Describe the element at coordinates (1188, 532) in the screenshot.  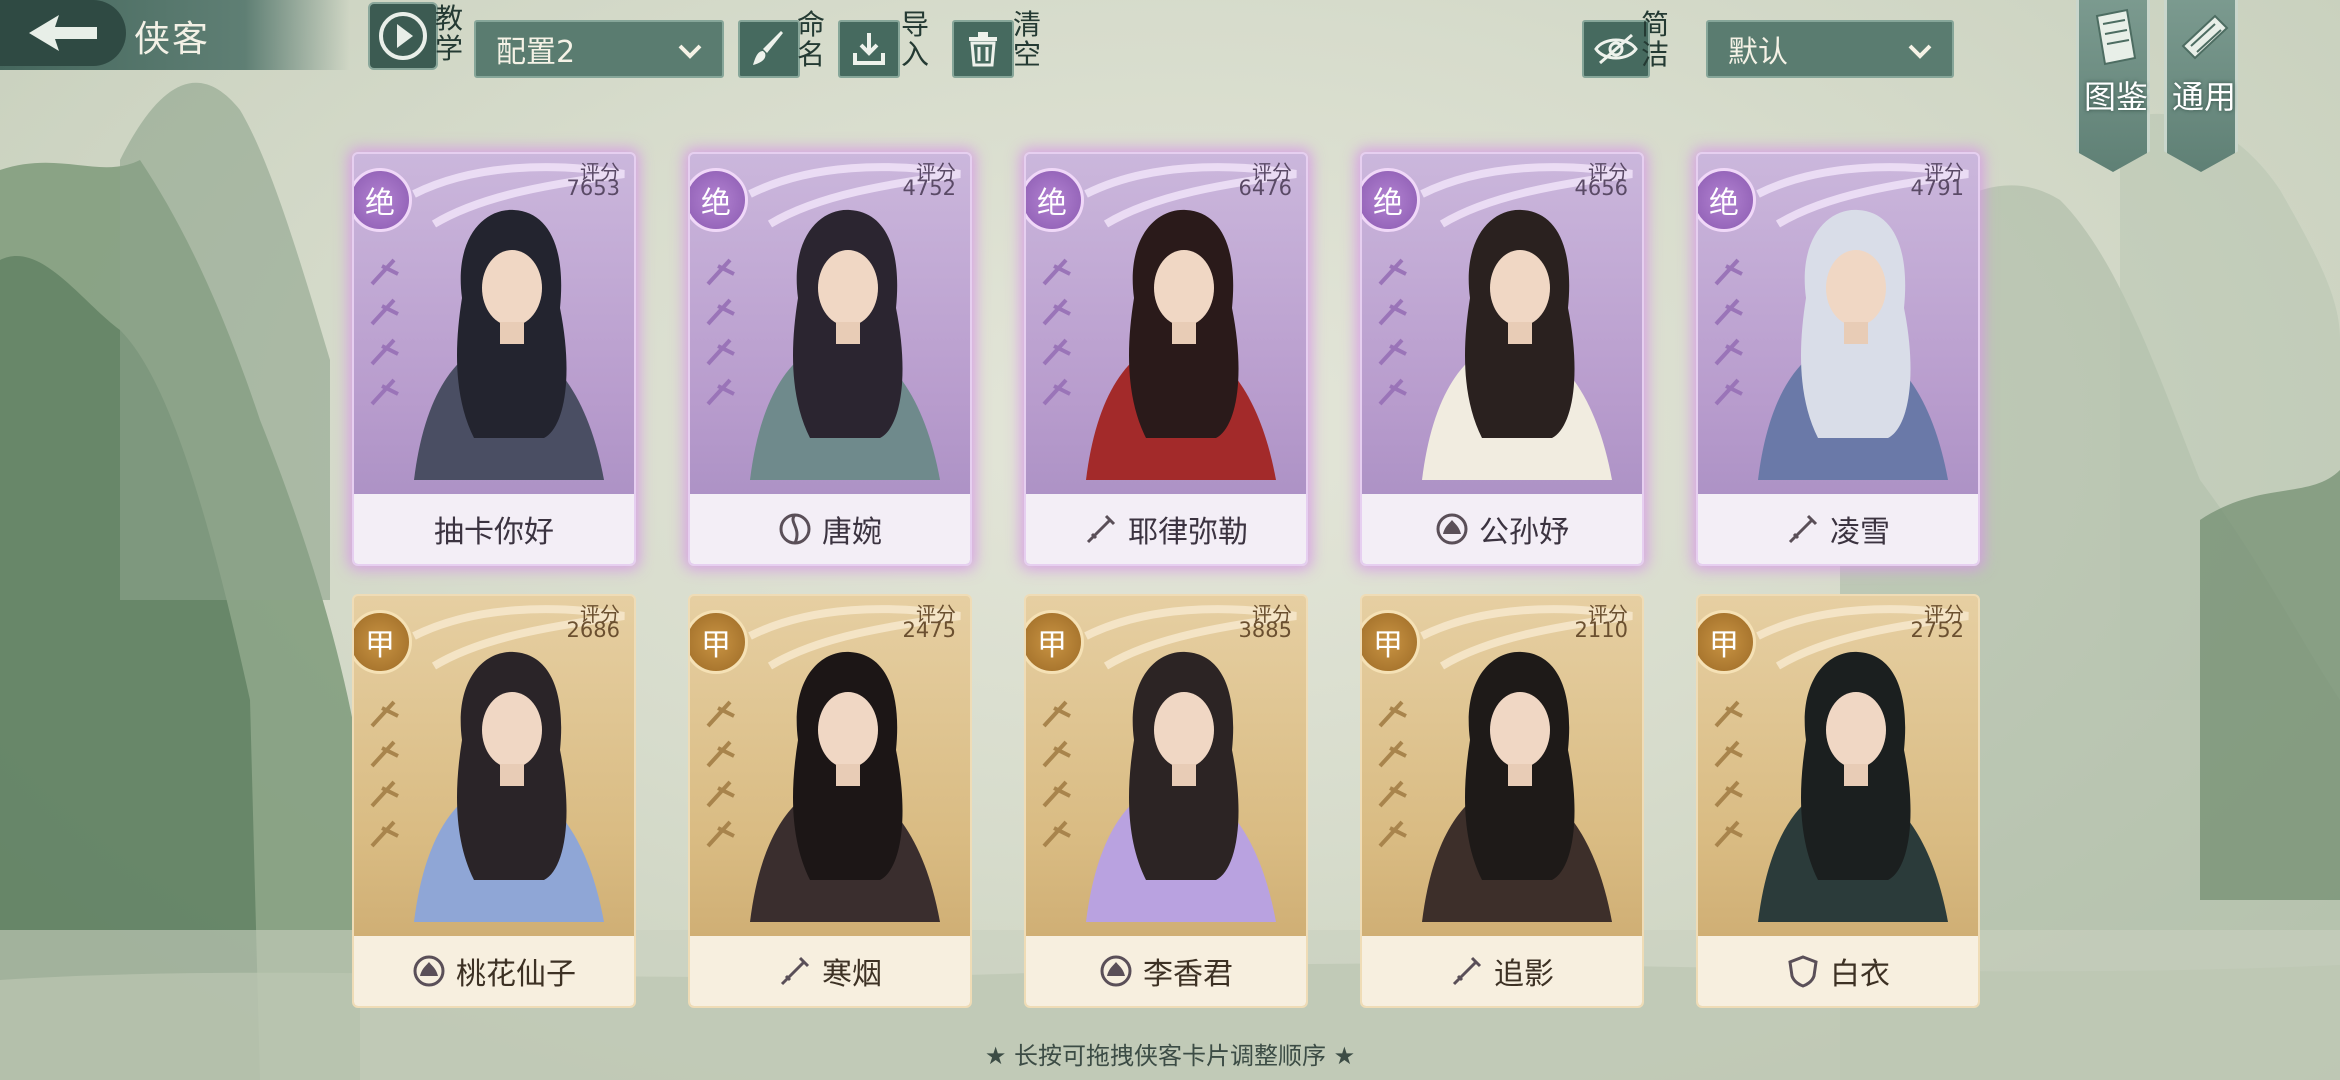
I see `hero-name: 耶律弥勒` at that location.